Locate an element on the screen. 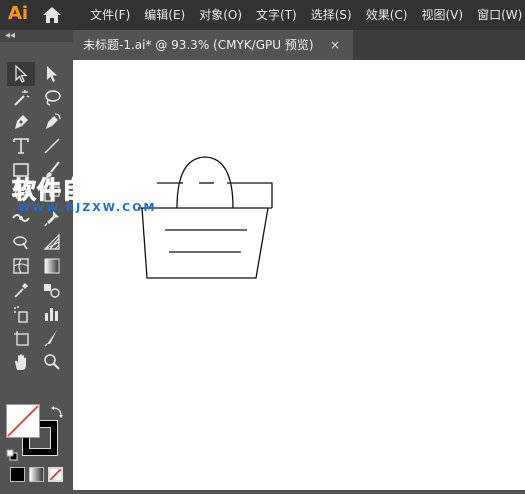 This screenshot has width=525, height=494. menu-type: 文字(T) is located at coordinates (276, 15).